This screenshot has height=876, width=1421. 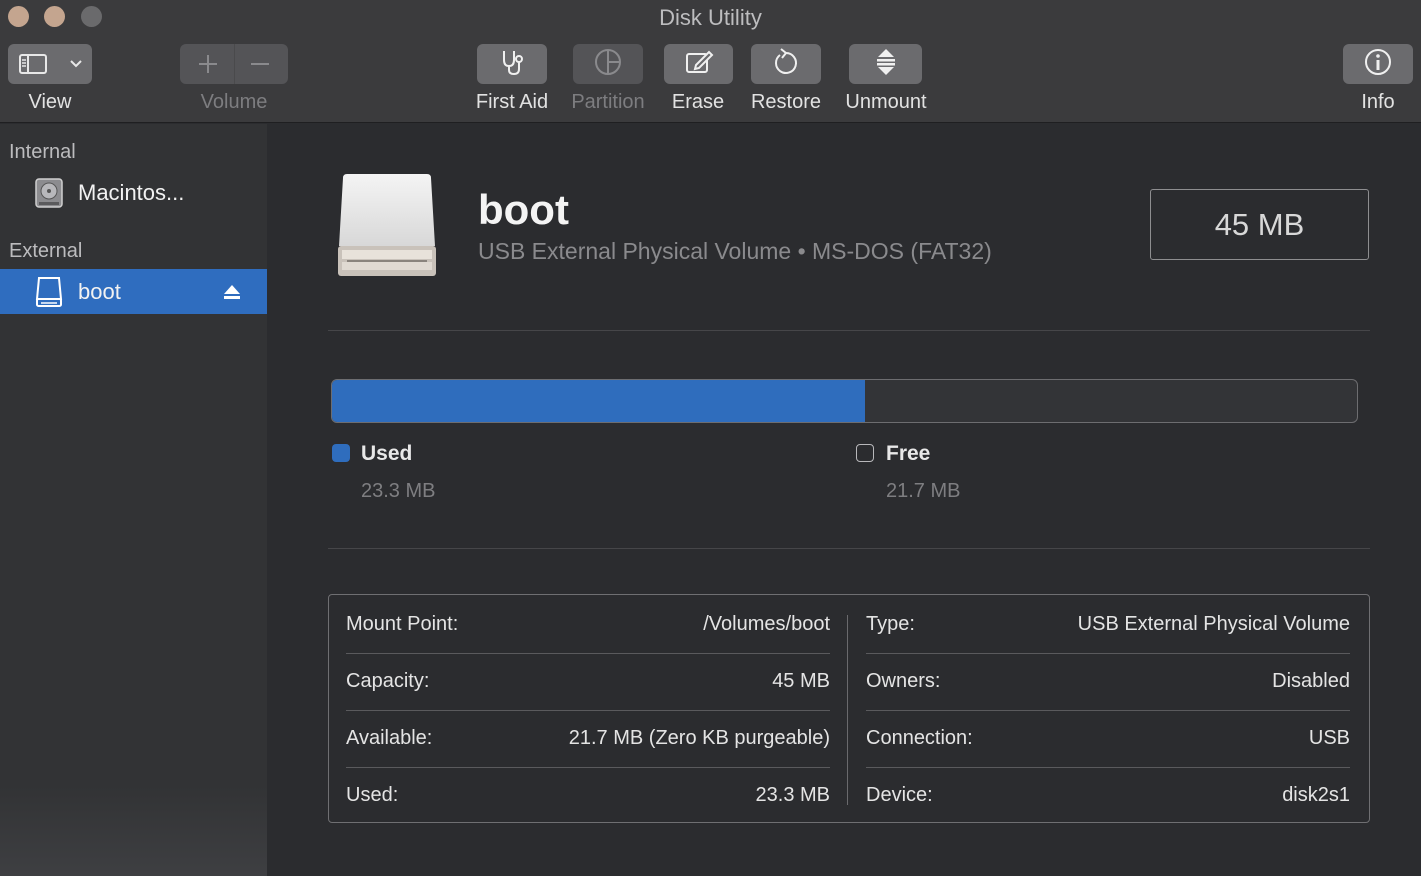 What do you see at coordinates (388, 681) in the screenshot?
I see `detail-label: Capacity:` at bounding box center [388, 681].